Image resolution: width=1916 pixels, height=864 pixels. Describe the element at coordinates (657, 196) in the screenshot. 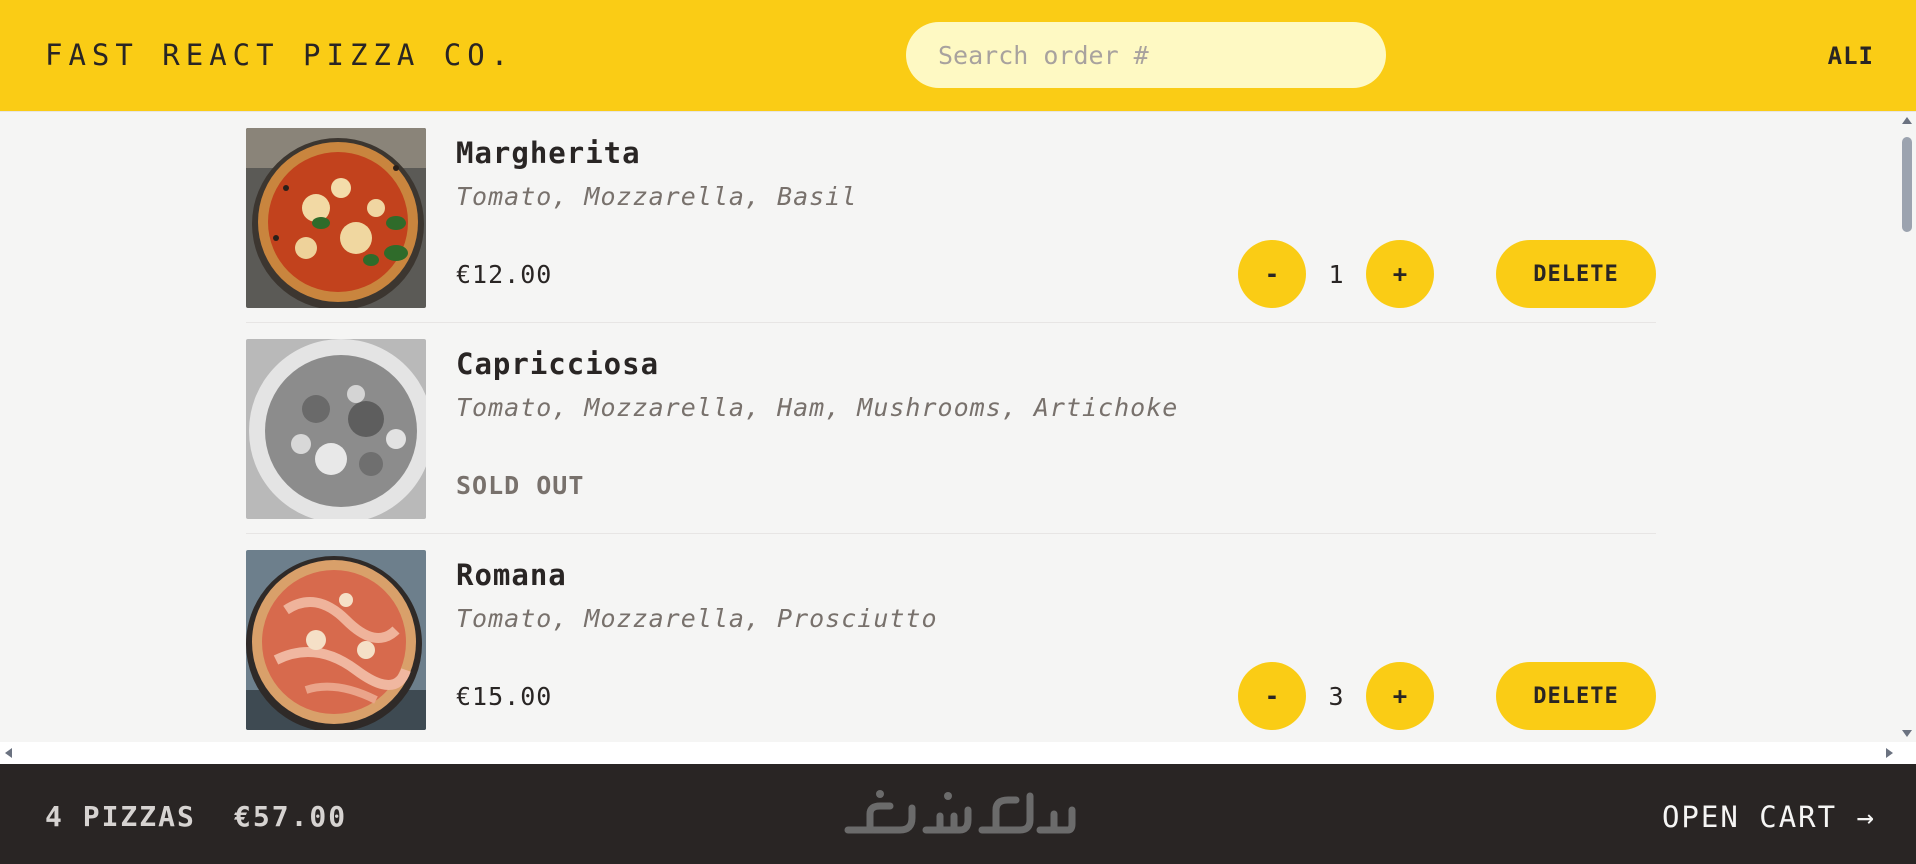

I see `pizza-ingredients: Tomato, Mozzarella, Basil` at that location.